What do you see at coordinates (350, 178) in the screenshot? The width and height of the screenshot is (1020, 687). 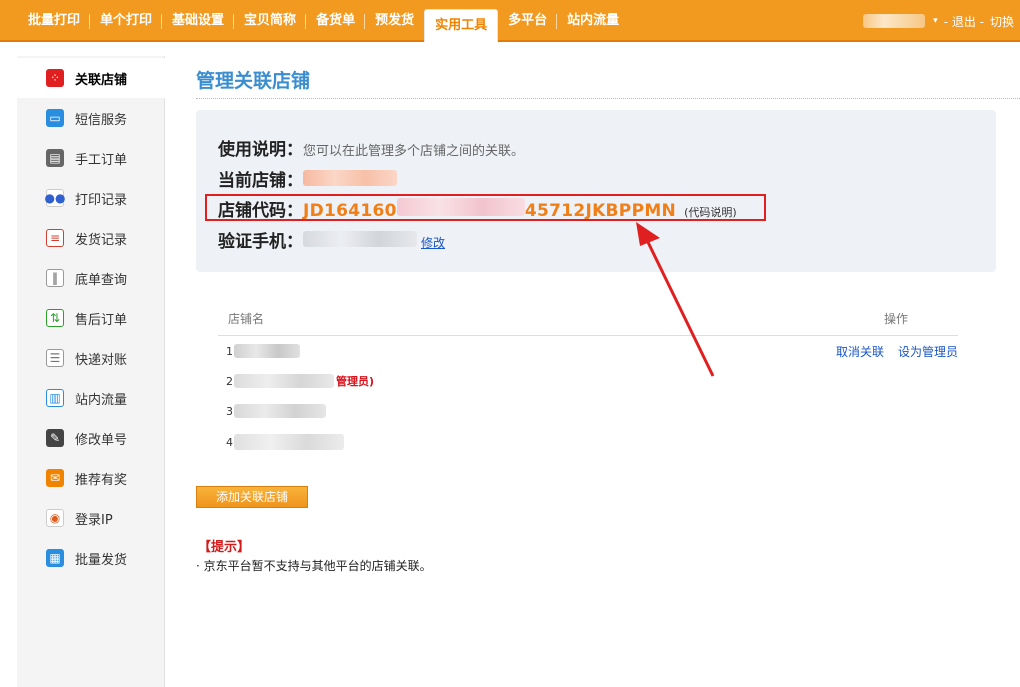 I see `current-store-redacted` at bounding box center [350, 178].